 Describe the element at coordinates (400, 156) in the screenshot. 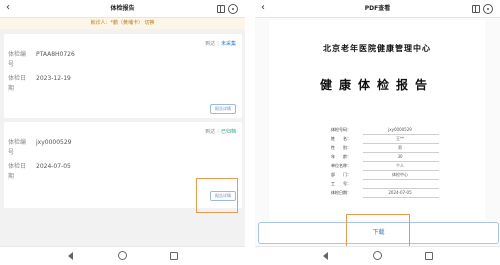

I see `pdf-field-value: 30` at that location.